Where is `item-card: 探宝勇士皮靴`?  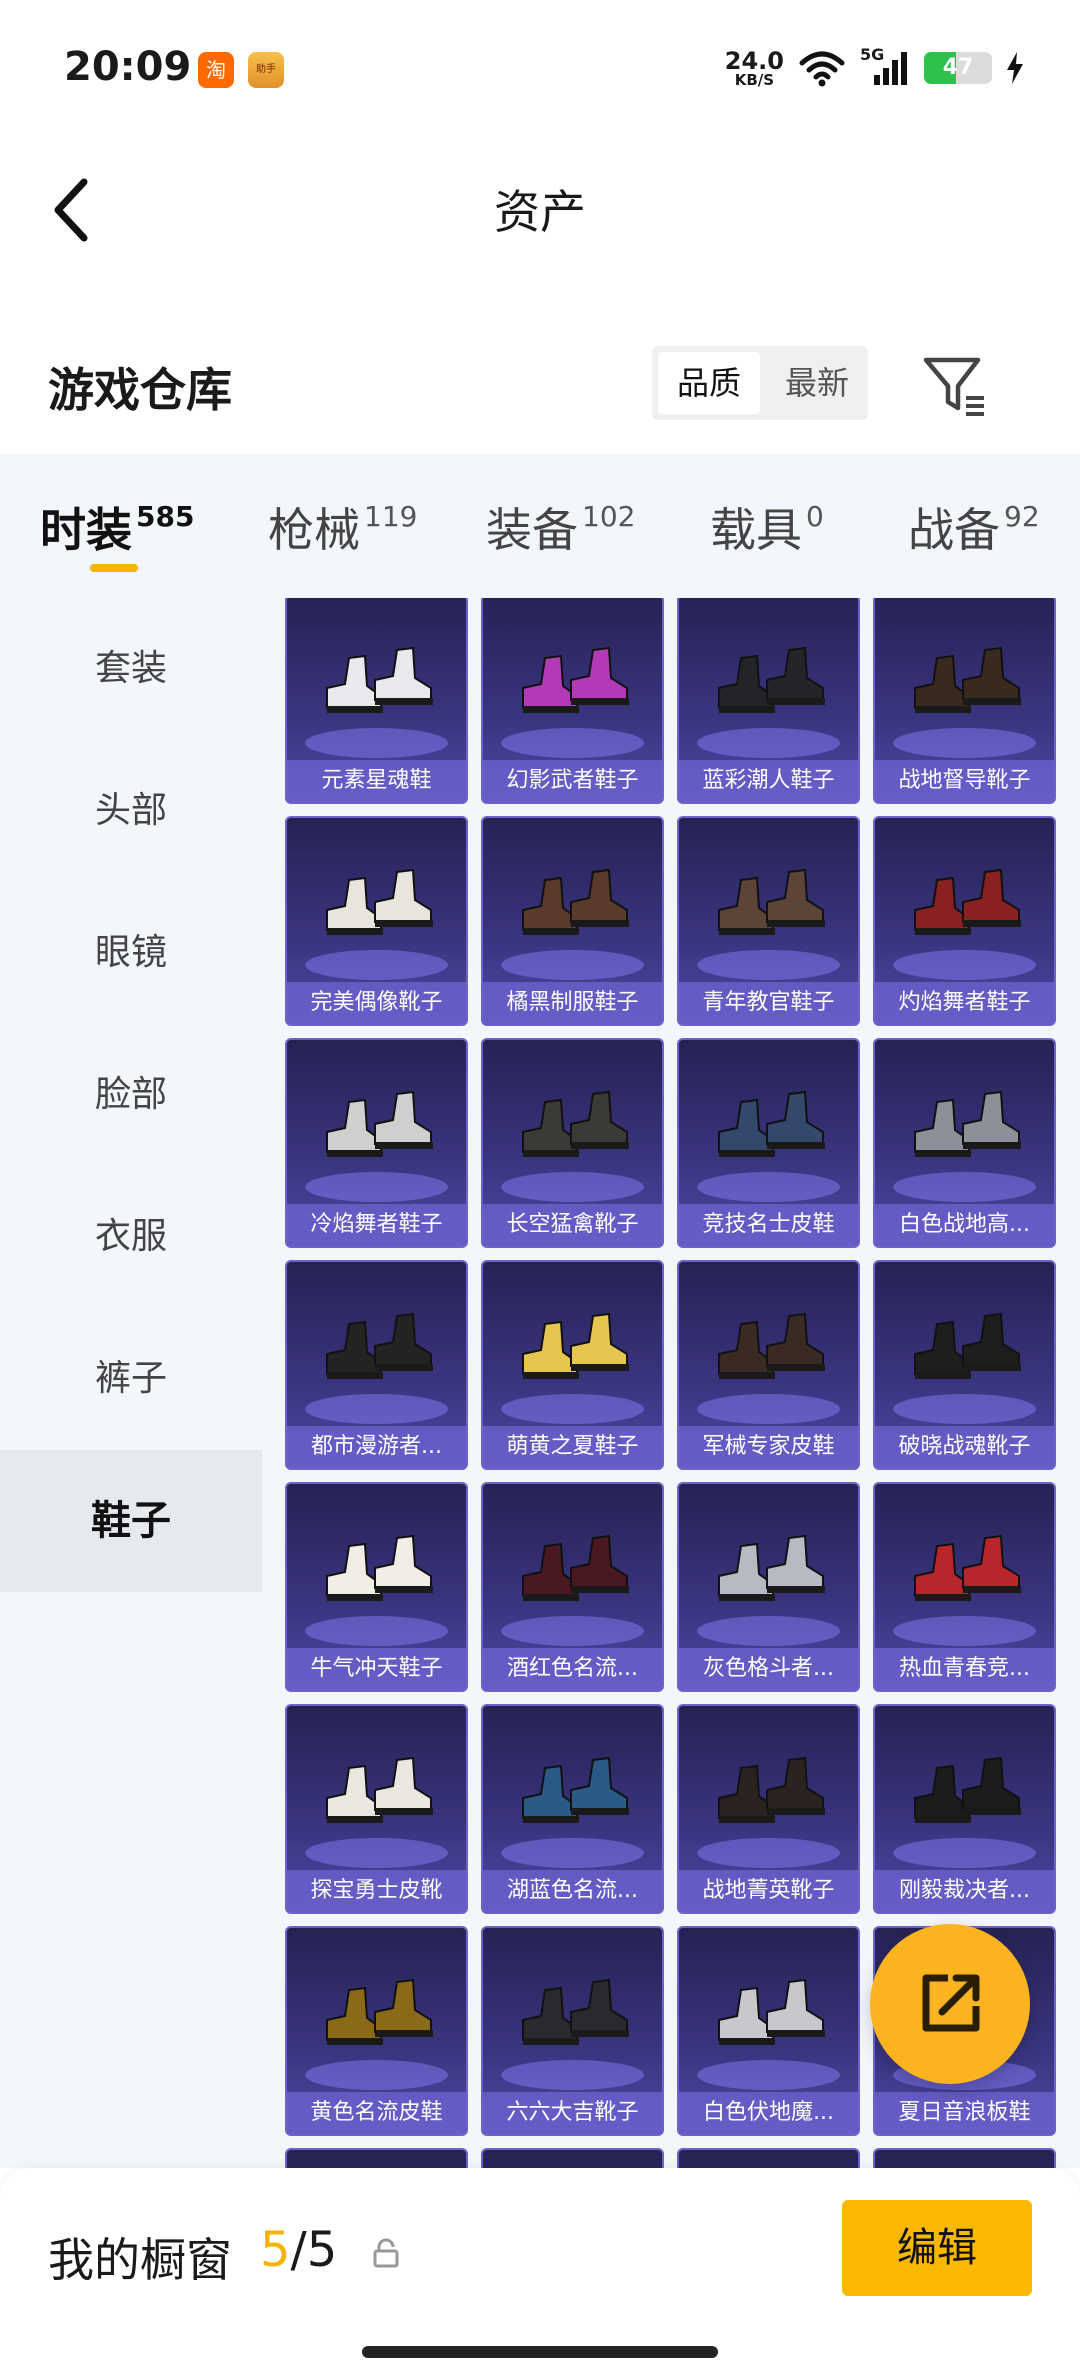 item-card: 探宝勇士皮靴 is located at coordinates (376, 1809).